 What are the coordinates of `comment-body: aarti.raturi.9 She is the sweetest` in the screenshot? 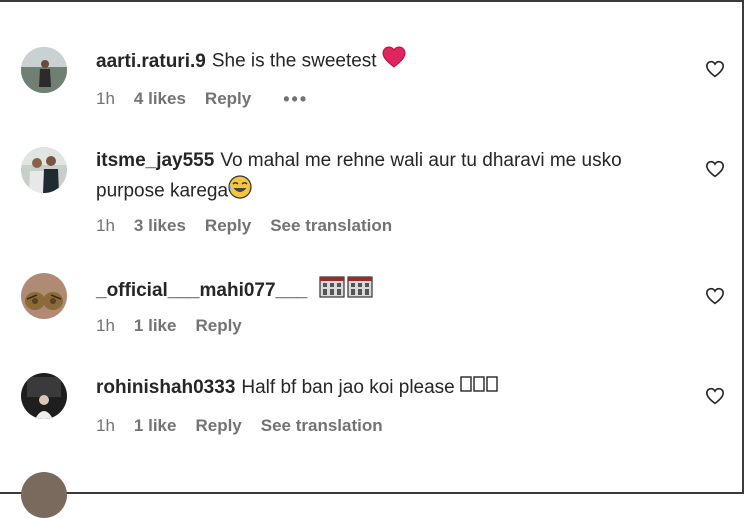 It's located at (391, 61).